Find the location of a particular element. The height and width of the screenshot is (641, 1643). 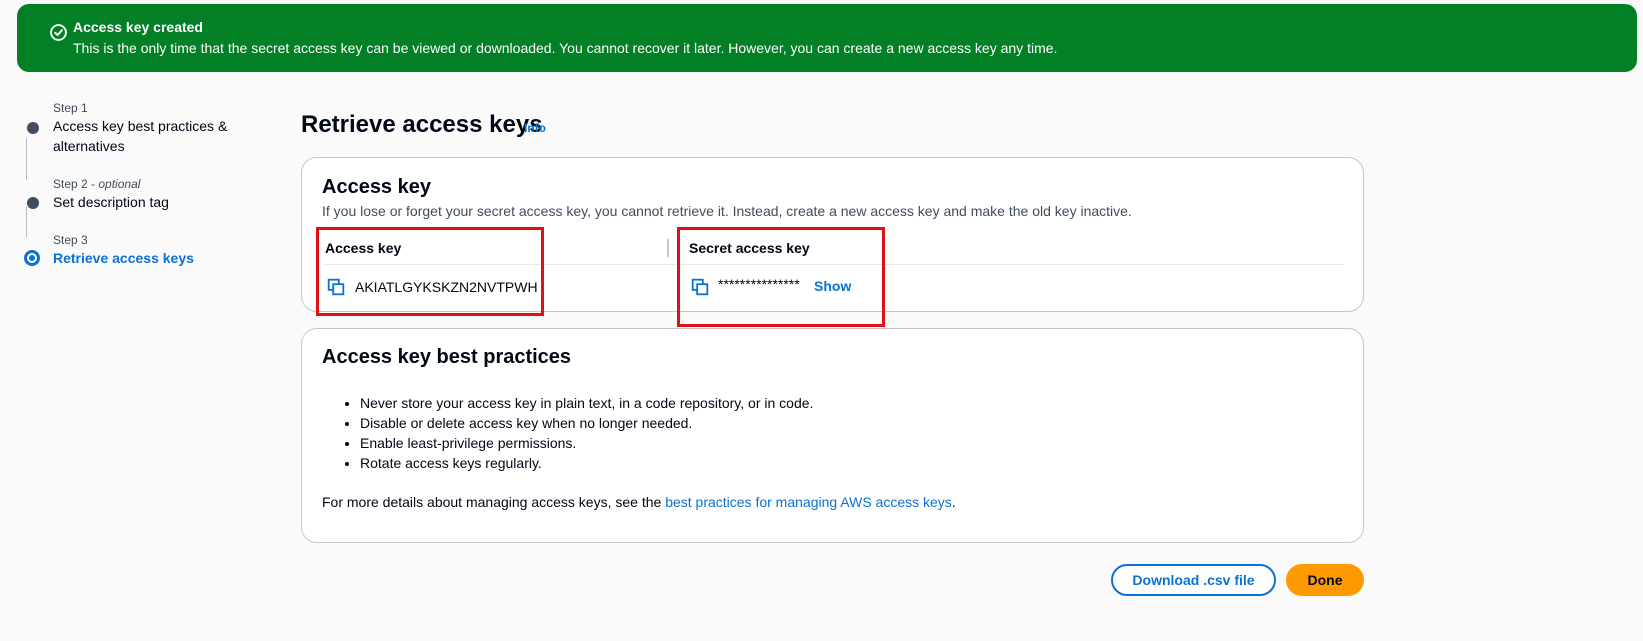

info-link: Info is located at coordinates (535, 128).